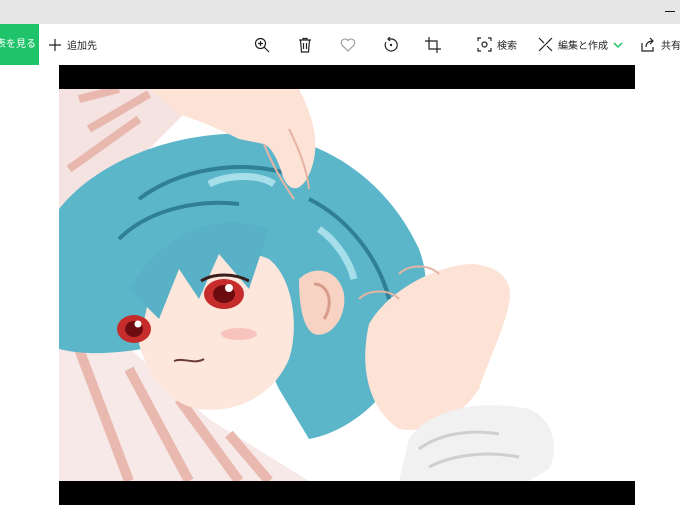 The height and width of the screenshot is (523, 680). What do you see at coordinates (55, 44) in the screenshot?
I see `plus-icon` at bounding box center [55, 44].